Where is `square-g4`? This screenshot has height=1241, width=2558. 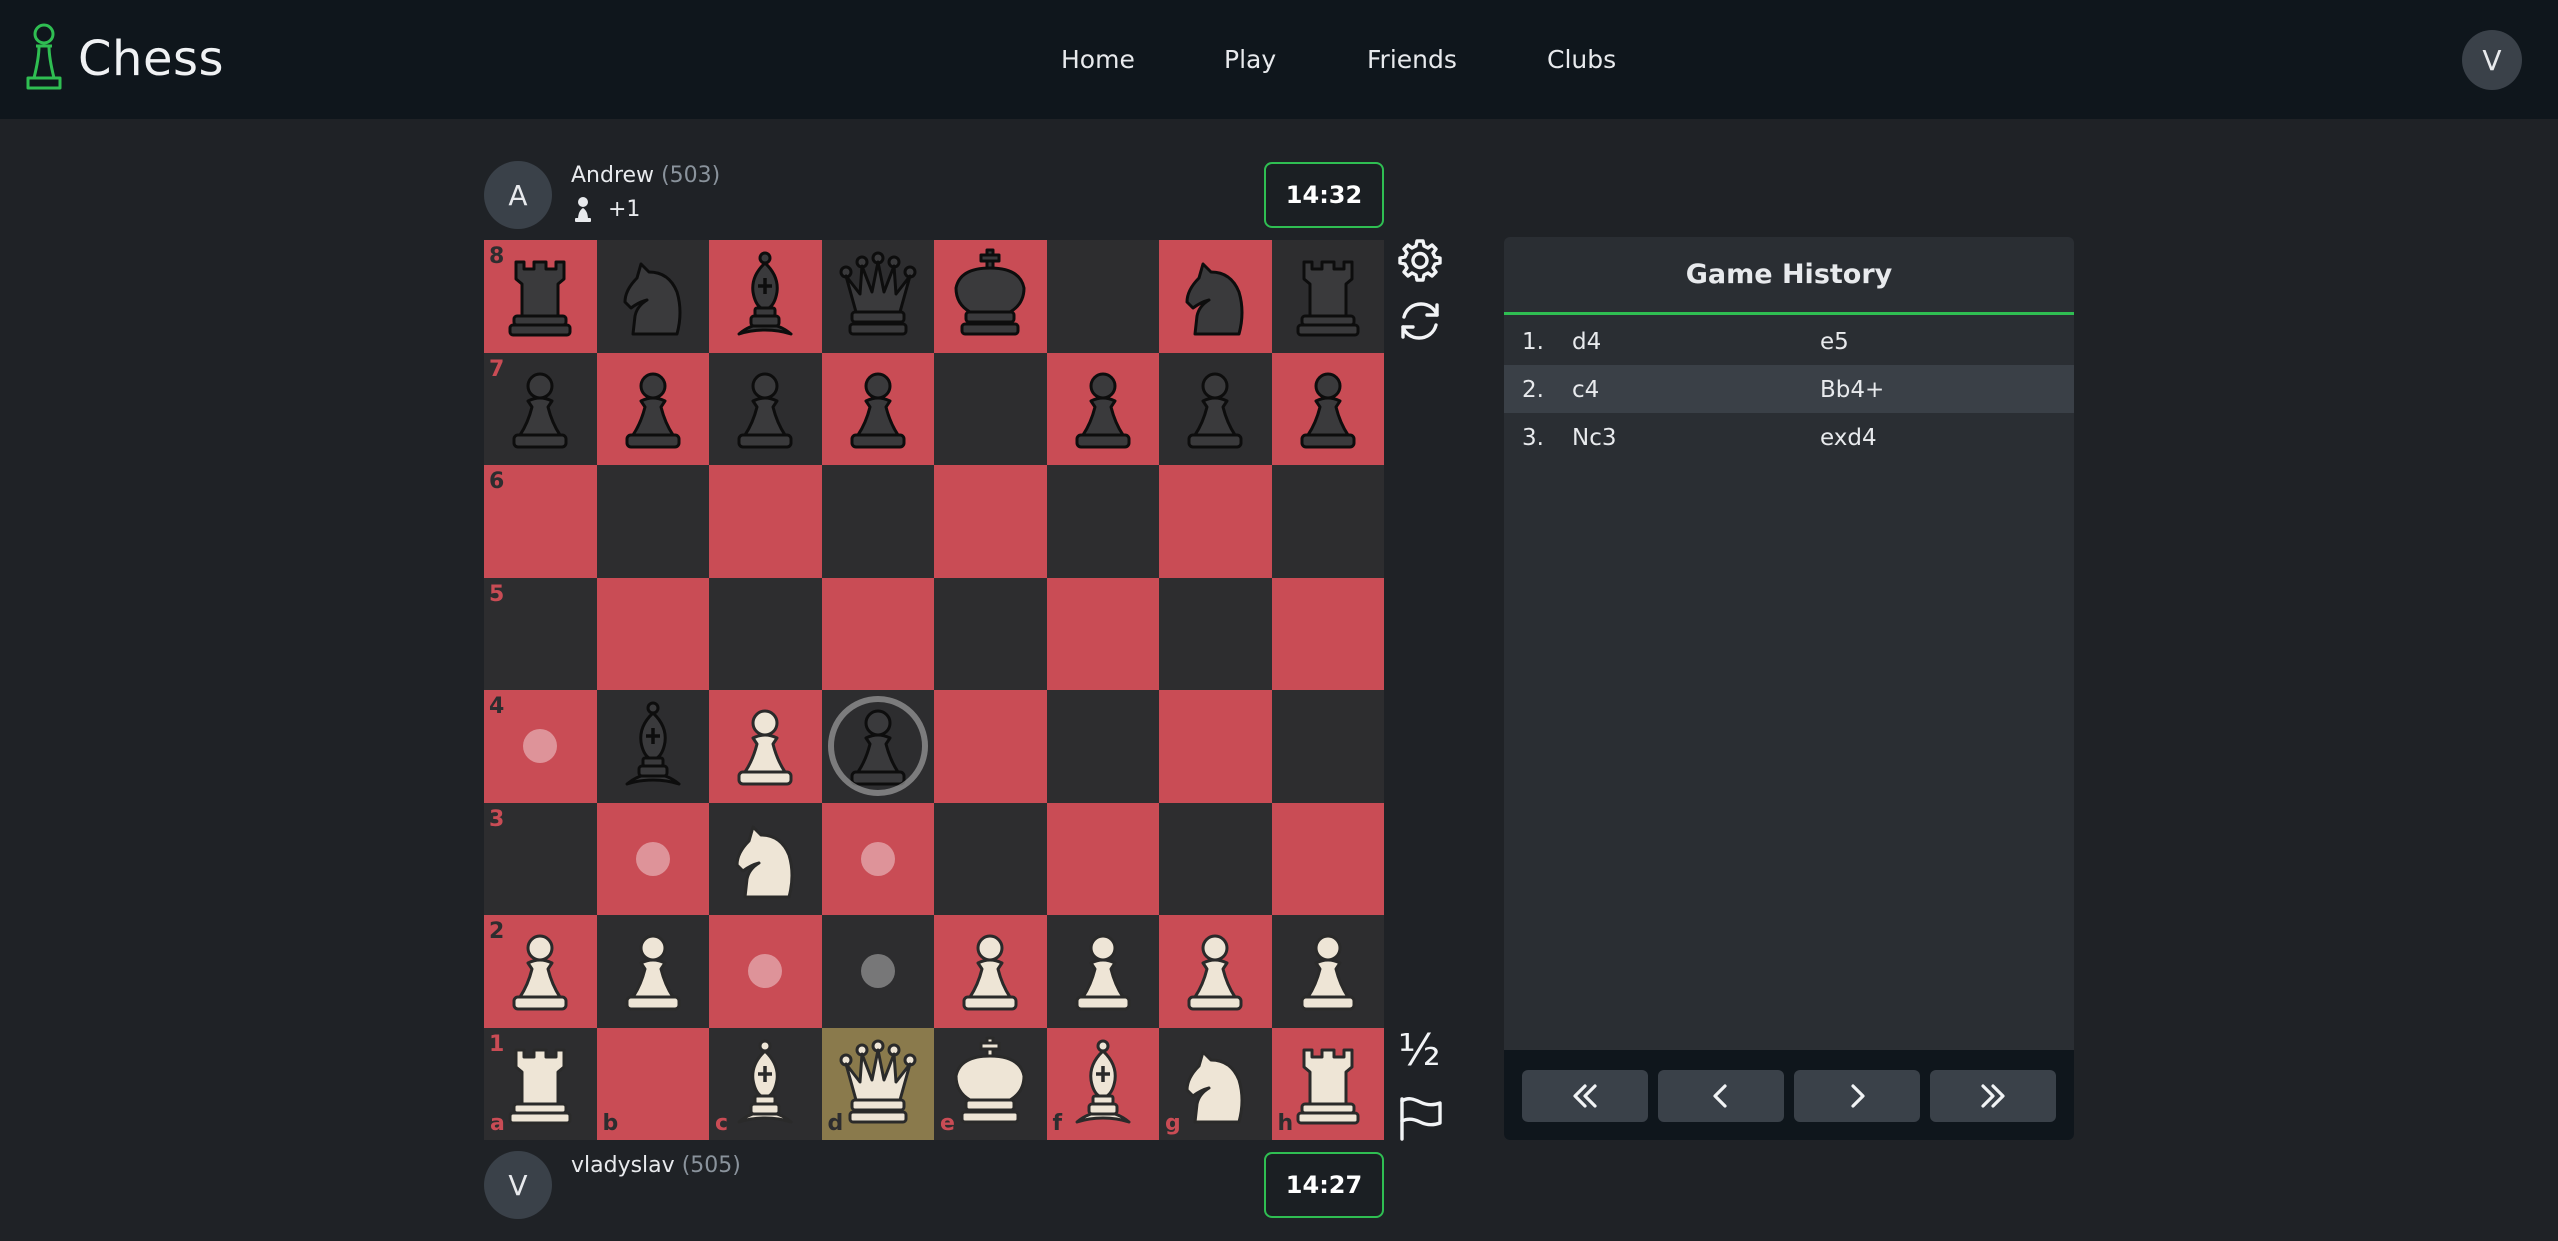 square-g4 is located at coordinates (1215, 746).